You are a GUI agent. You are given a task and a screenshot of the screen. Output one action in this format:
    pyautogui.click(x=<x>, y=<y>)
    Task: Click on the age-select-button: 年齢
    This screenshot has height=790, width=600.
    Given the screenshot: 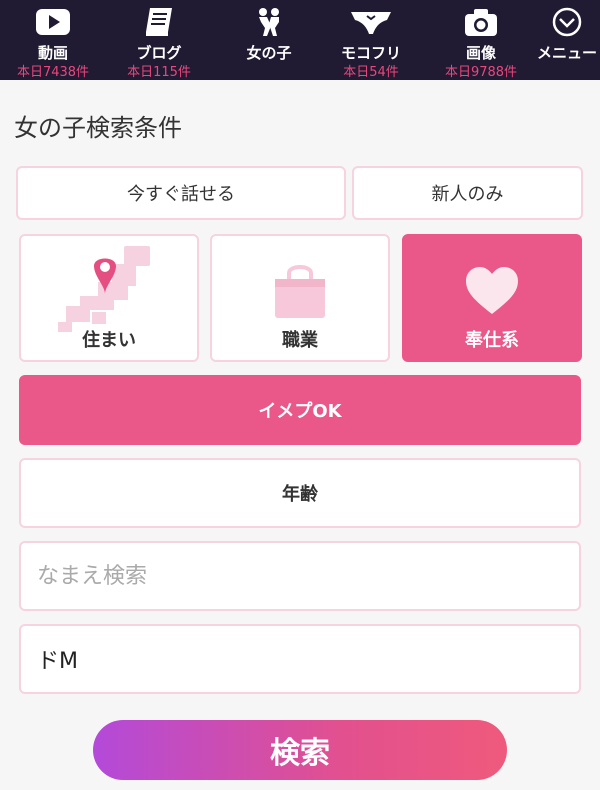 What is the action you would take?
    pyautogui.click(x=300, y=493)
    